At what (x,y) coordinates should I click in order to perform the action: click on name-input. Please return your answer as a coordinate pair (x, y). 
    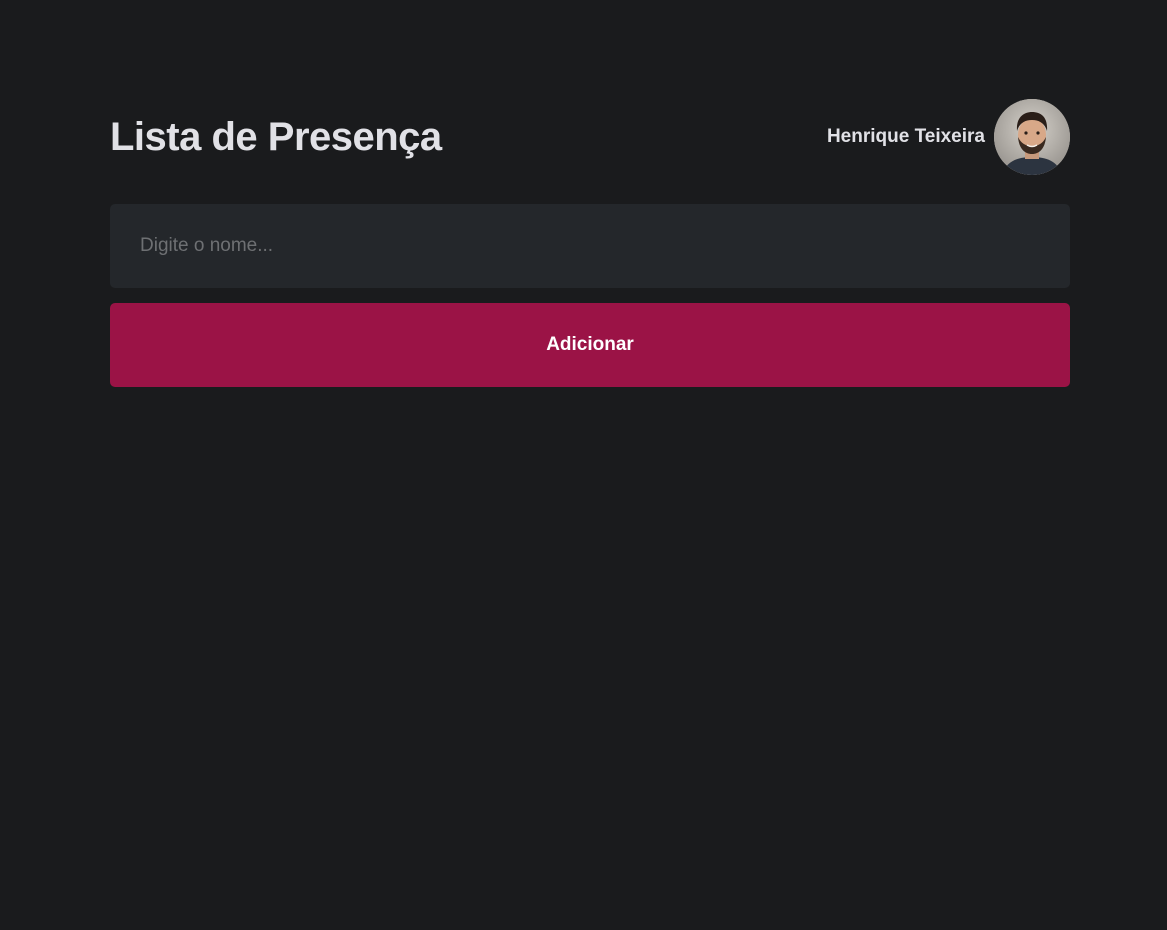
    Looking at the image, I should click on (590, 246).